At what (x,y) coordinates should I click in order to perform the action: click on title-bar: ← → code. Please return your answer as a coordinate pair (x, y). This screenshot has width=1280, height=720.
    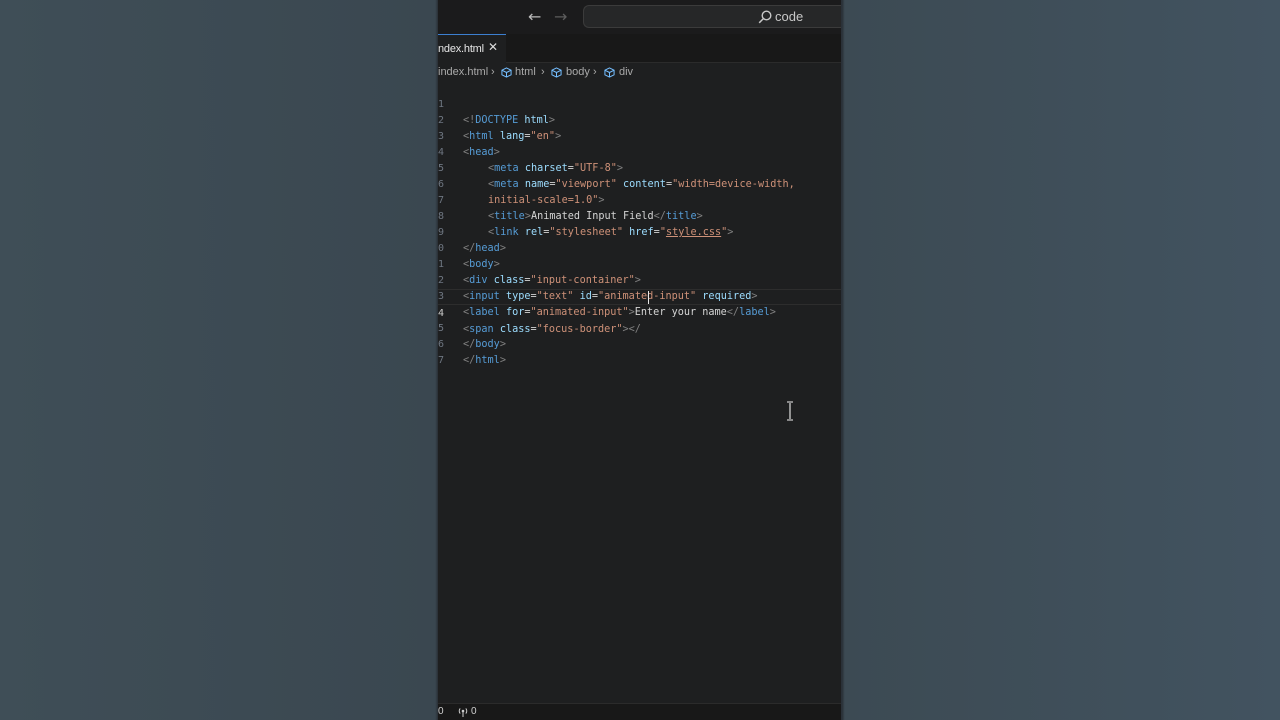
    Looking at the image, I should click on (639, 17).